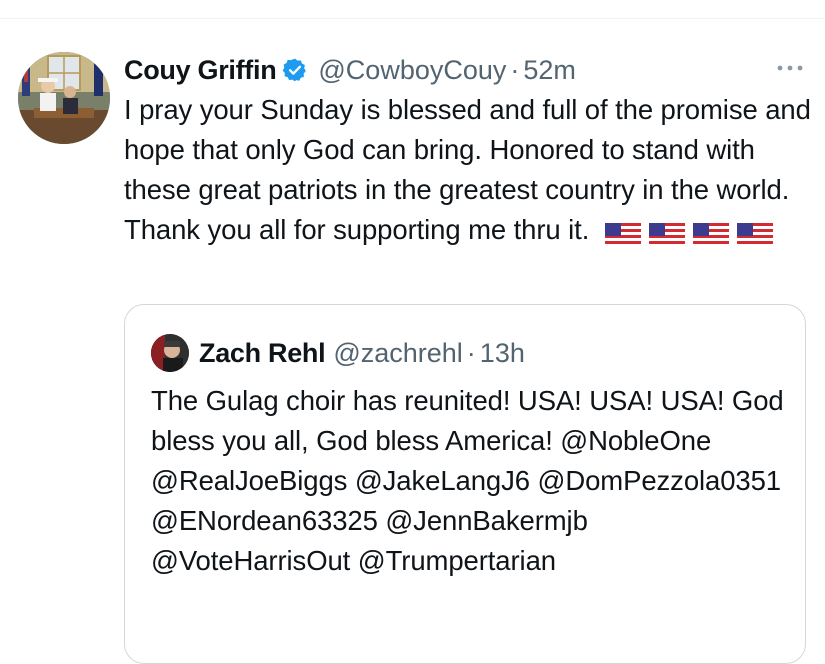 This screenshot has height=664, width=825. I want to click on quote-timestamp: 13h, so click(502, 353).